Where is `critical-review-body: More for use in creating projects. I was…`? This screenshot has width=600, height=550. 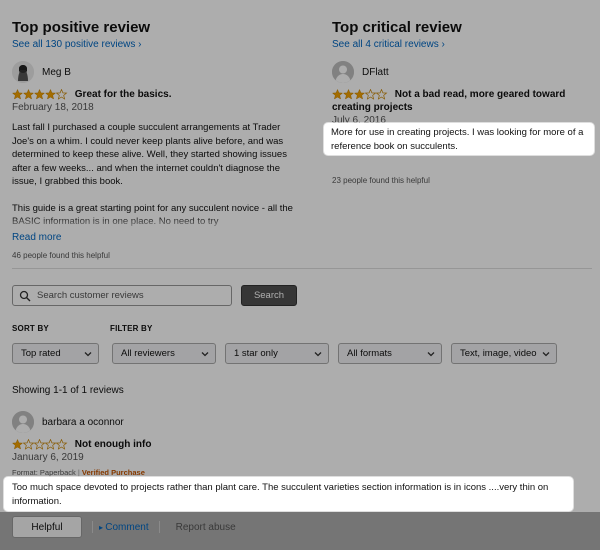
critical-review-body: More for use in creating projects. I was… is located at coordinates (457, 139).